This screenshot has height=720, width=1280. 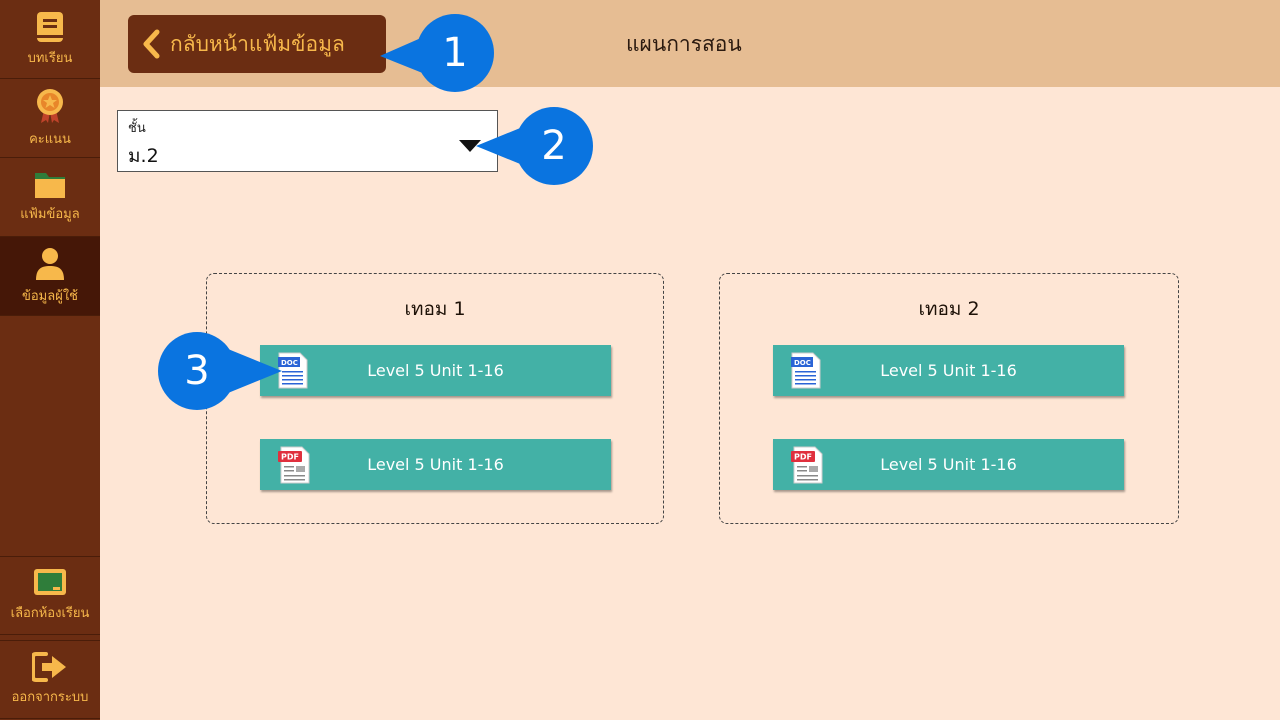 I want to click on term-title: เทอม 1, so click(x=435, y=309).